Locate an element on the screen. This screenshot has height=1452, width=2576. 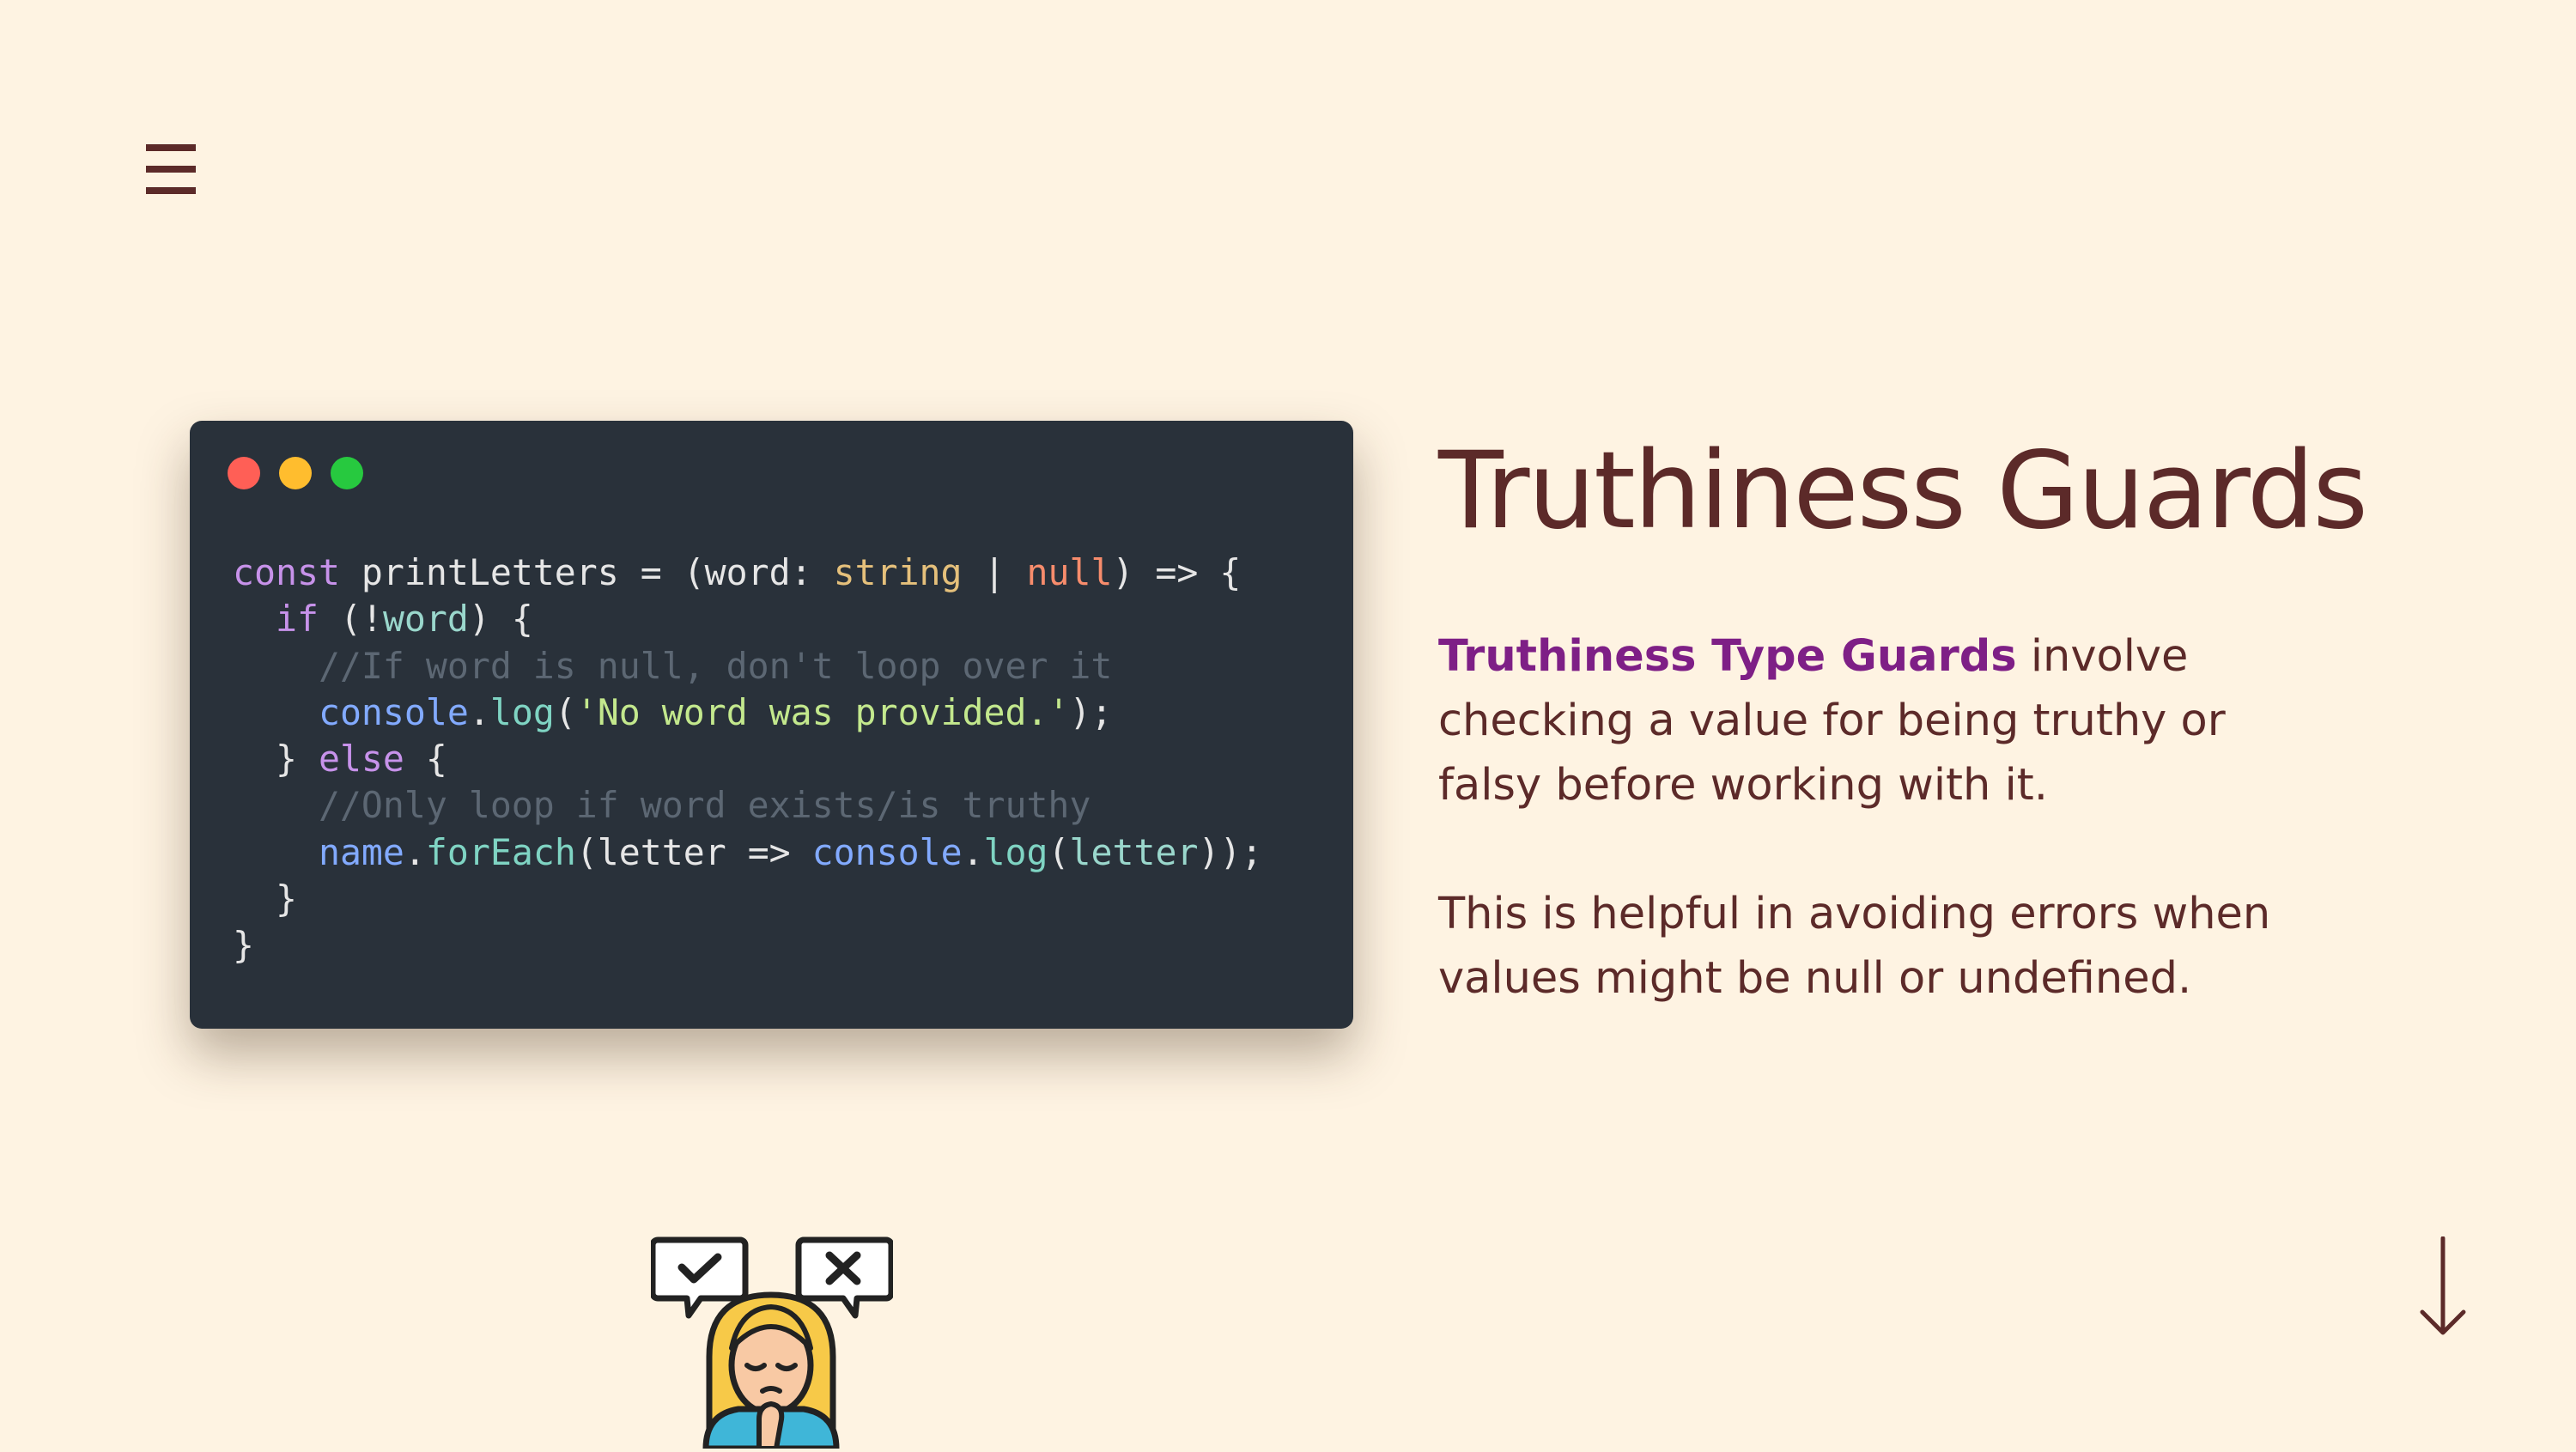
menu-bar-top is located at coordinates (171, 147).